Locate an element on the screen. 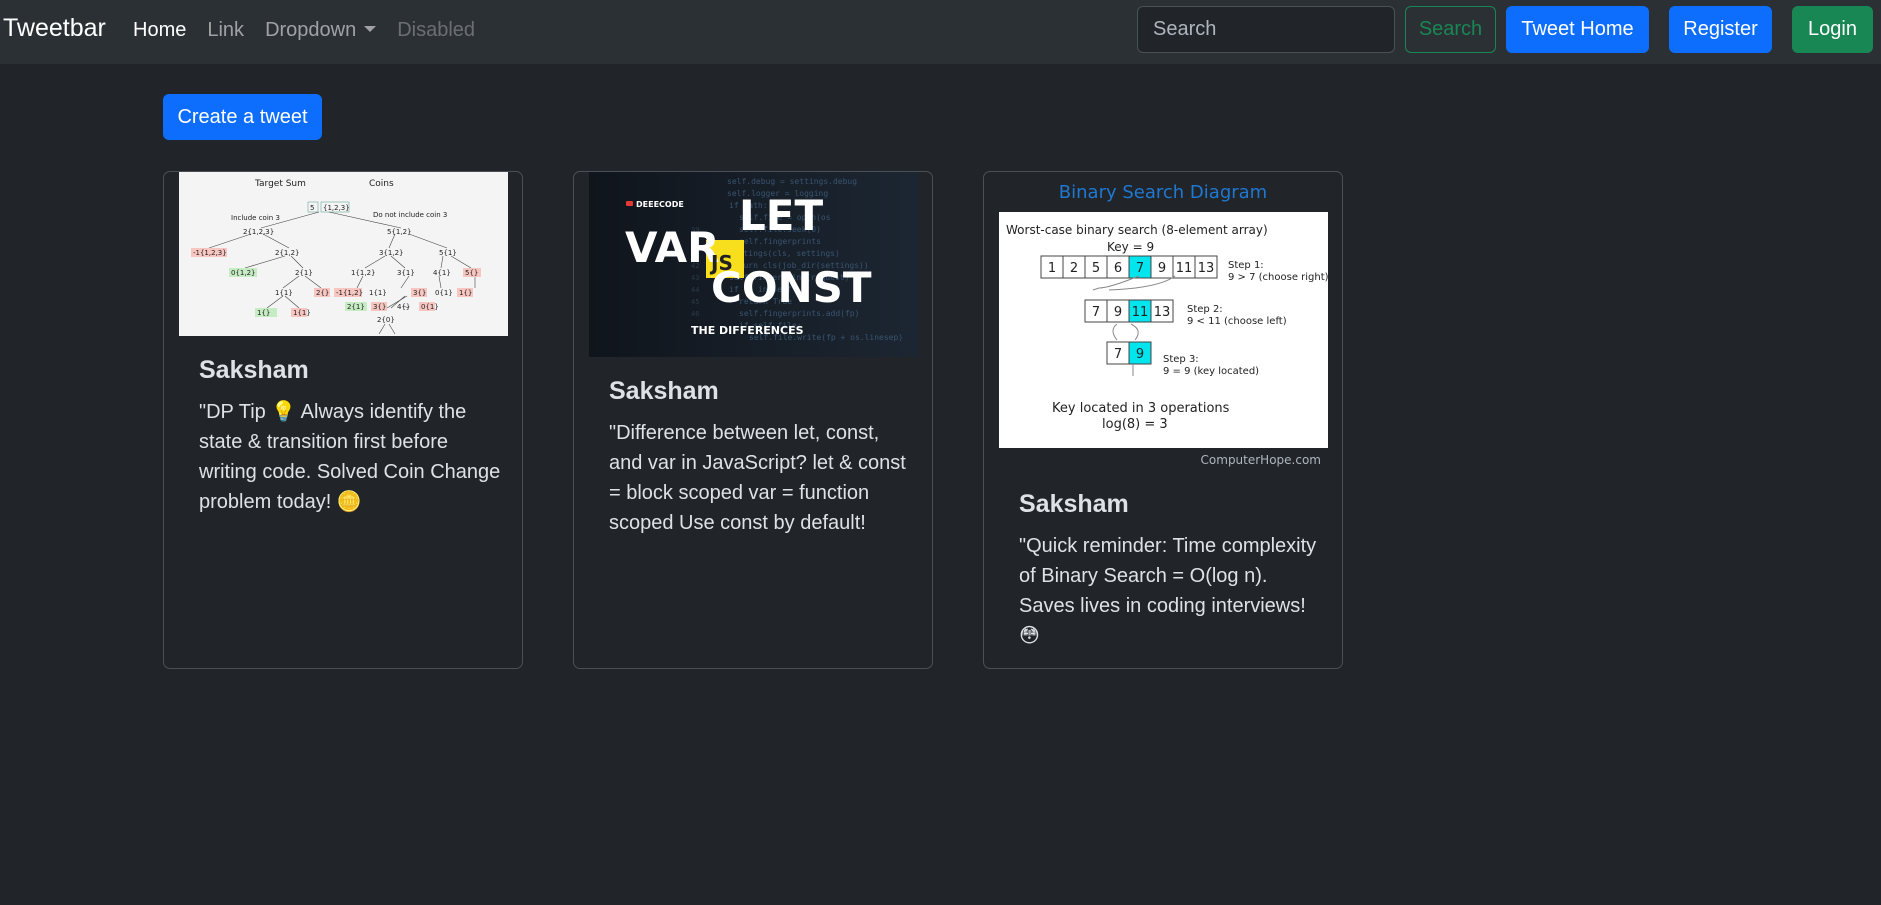  array-row-2: 7 9 11 13 is located at coordinates (1129, 311).